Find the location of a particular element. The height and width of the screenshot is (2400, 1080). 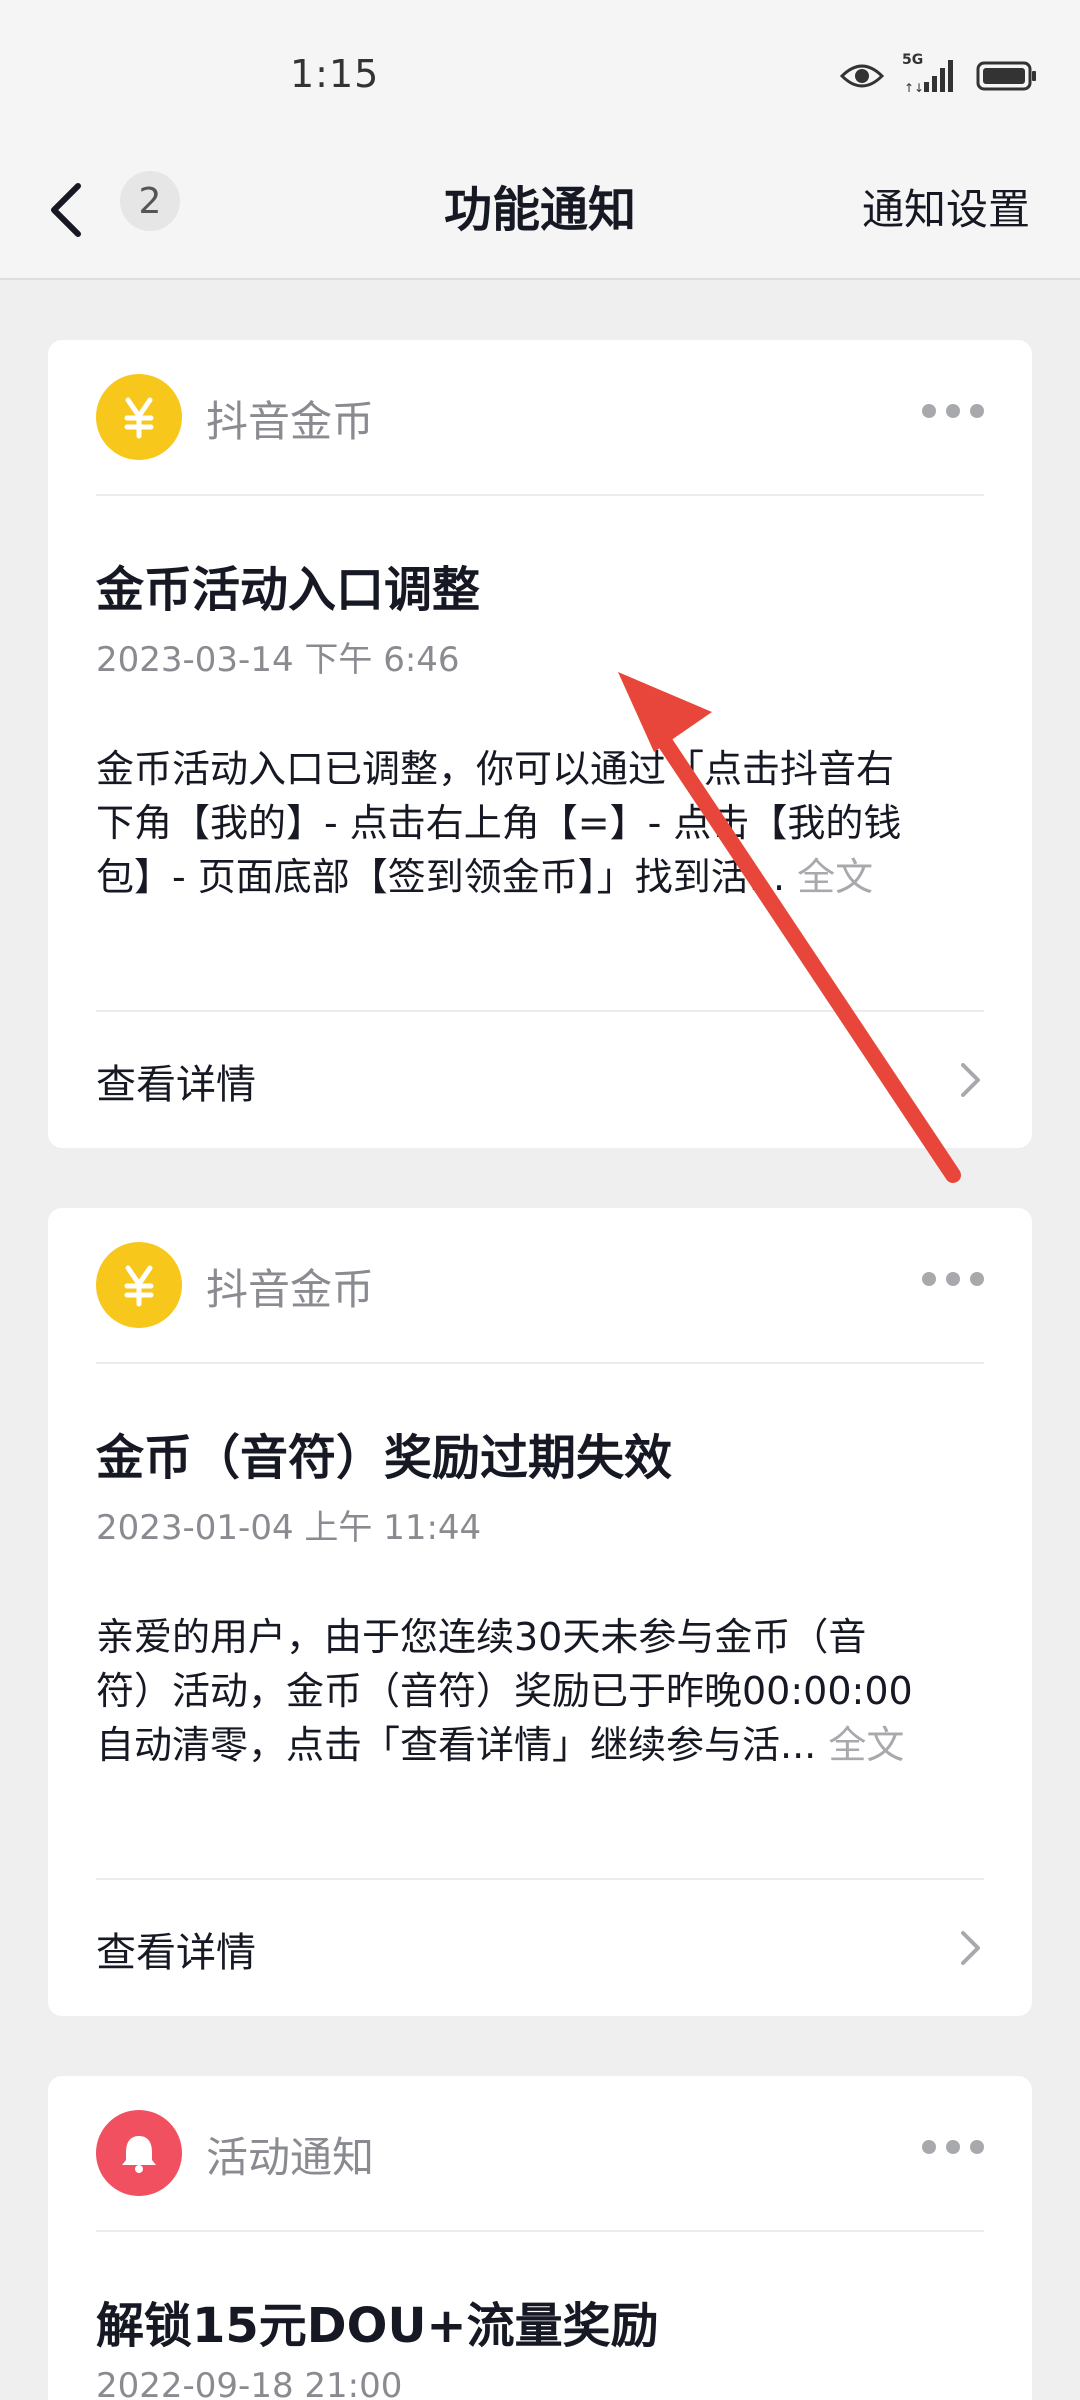

status-icons: 5G ↑↓ is located at coordinates (939, 73).